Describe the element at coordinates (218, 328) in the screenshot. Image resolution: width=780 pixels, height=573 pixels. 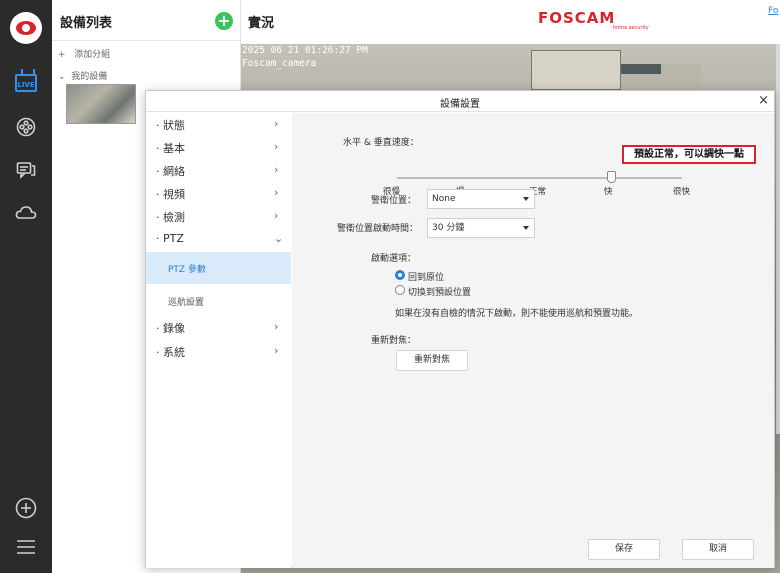
I see `nav-item-record: · 錄像 ›` at that location.